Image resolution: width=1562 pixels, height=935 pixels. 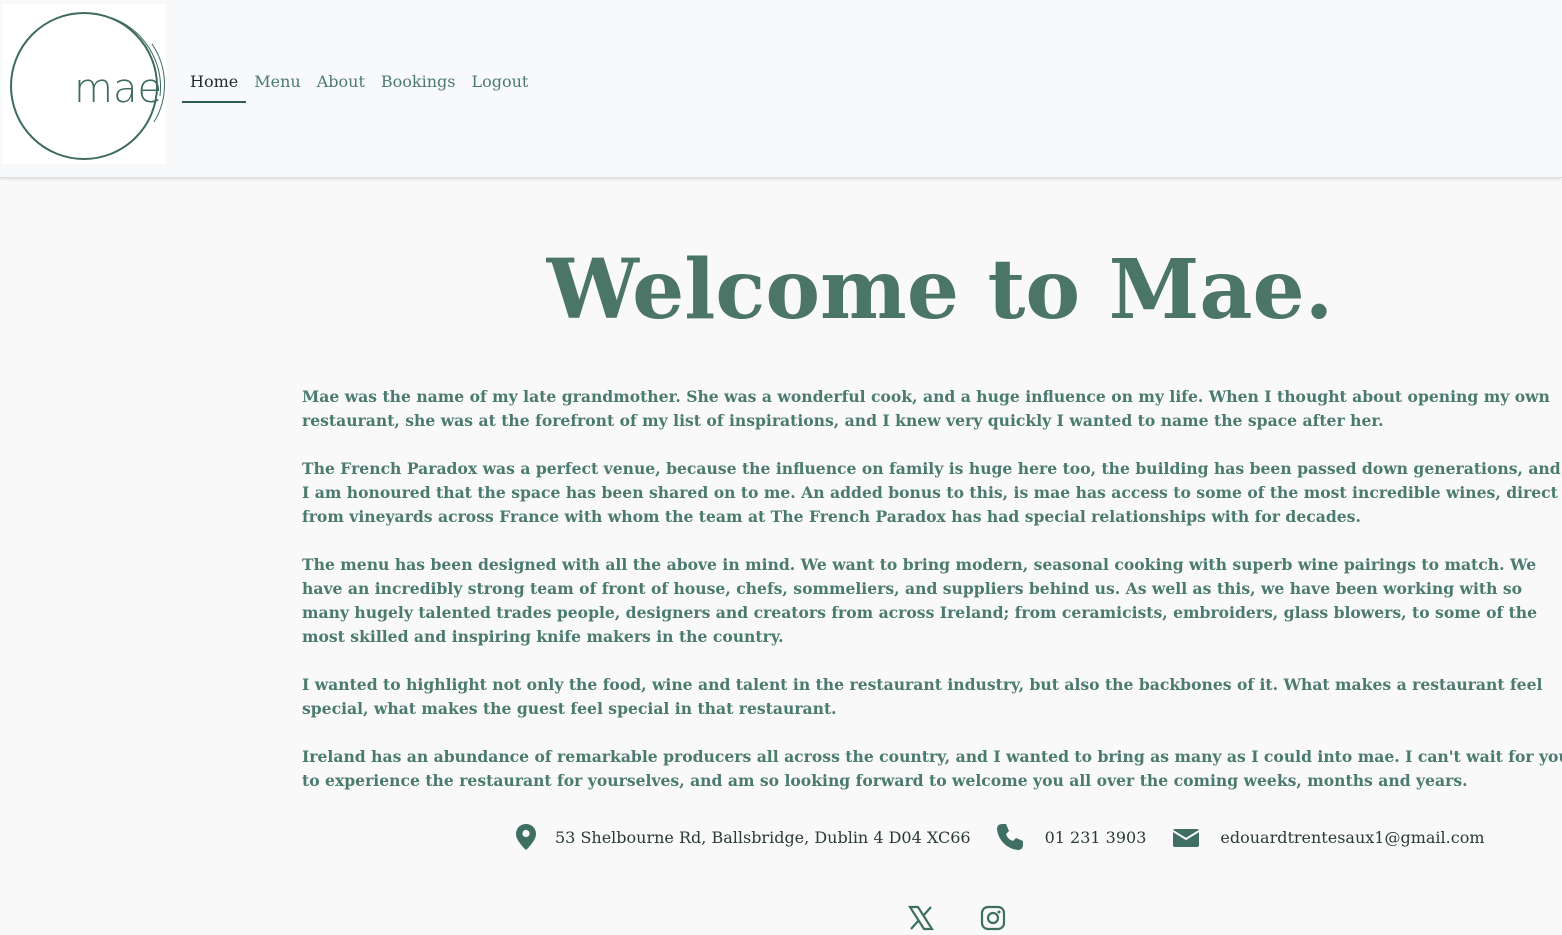 I want to click on location-pin-icon, so click(x=526, y=837).